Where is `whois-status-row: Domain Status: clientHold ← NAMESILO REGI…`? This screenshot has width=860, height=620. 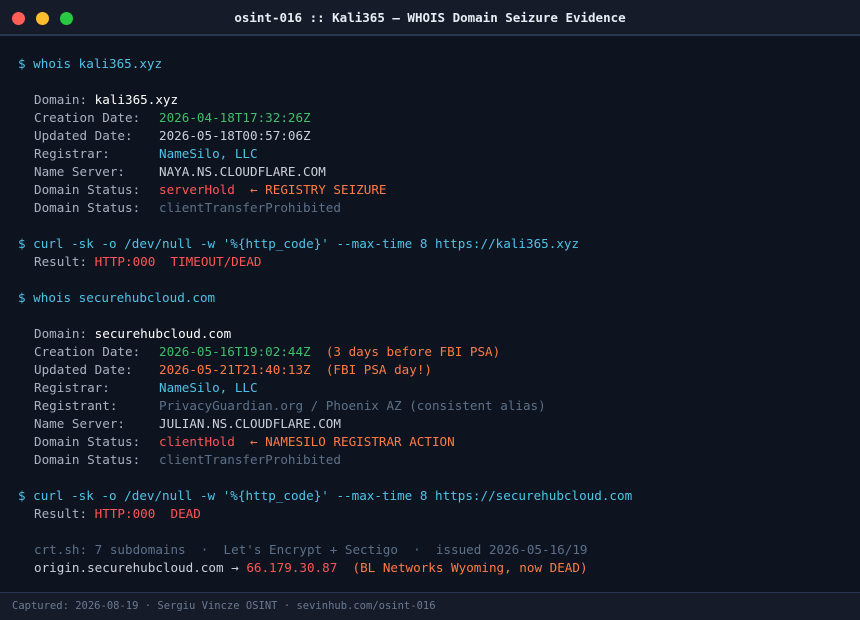
whois-status-row: Domain Status: clientHold ← NAMESILO REGI… is located at coordinates (434, 442).